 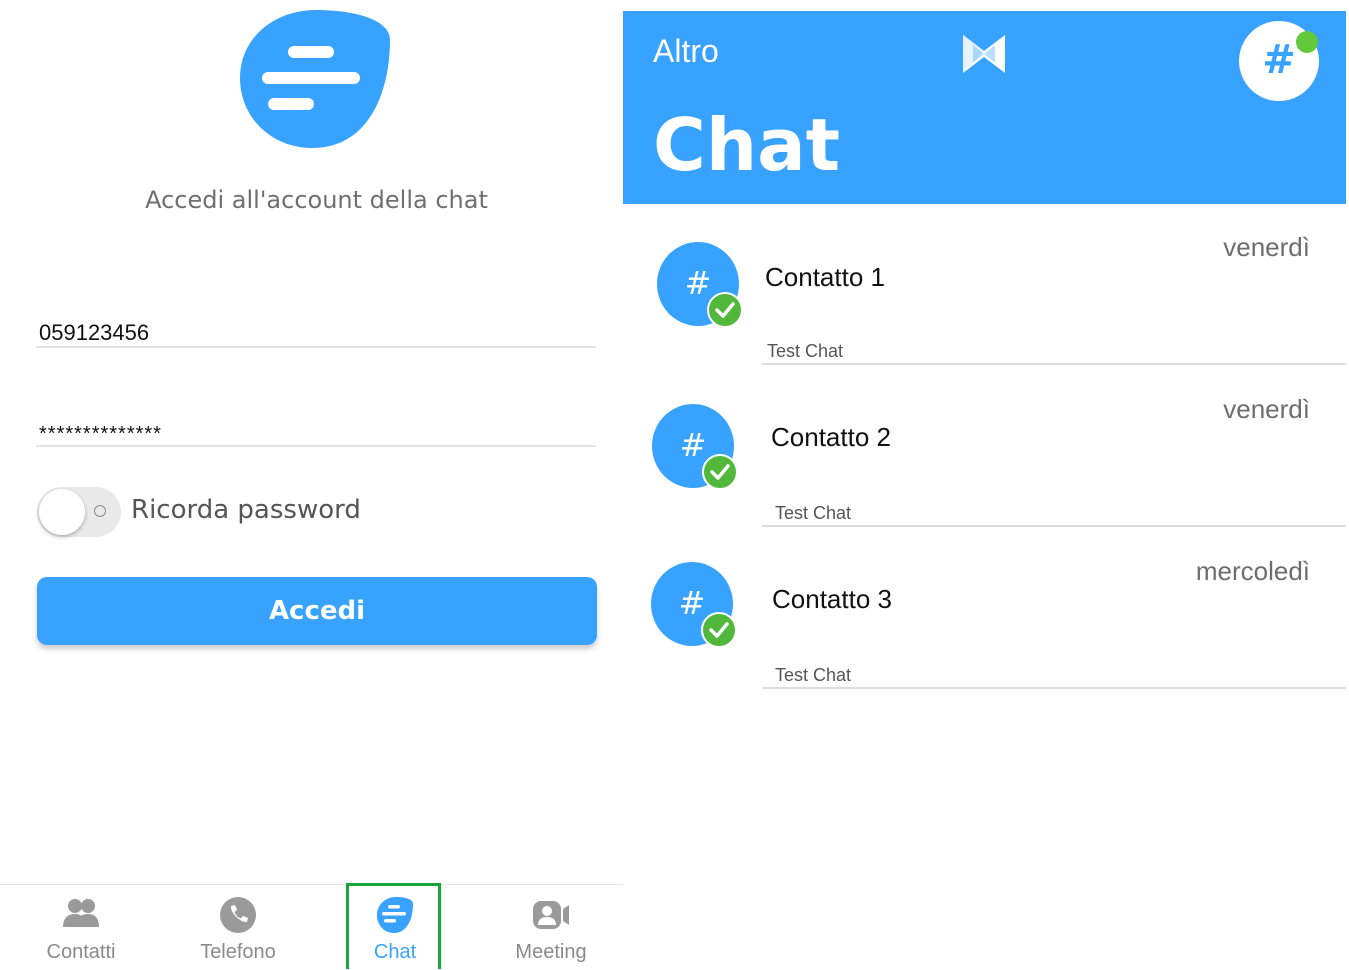 What do you see at coordinates (984, 447) in the screenshot?
I see `chat-list-item: # Contatto 2 venerdì Test Chat` at bounding box center [984, 447].